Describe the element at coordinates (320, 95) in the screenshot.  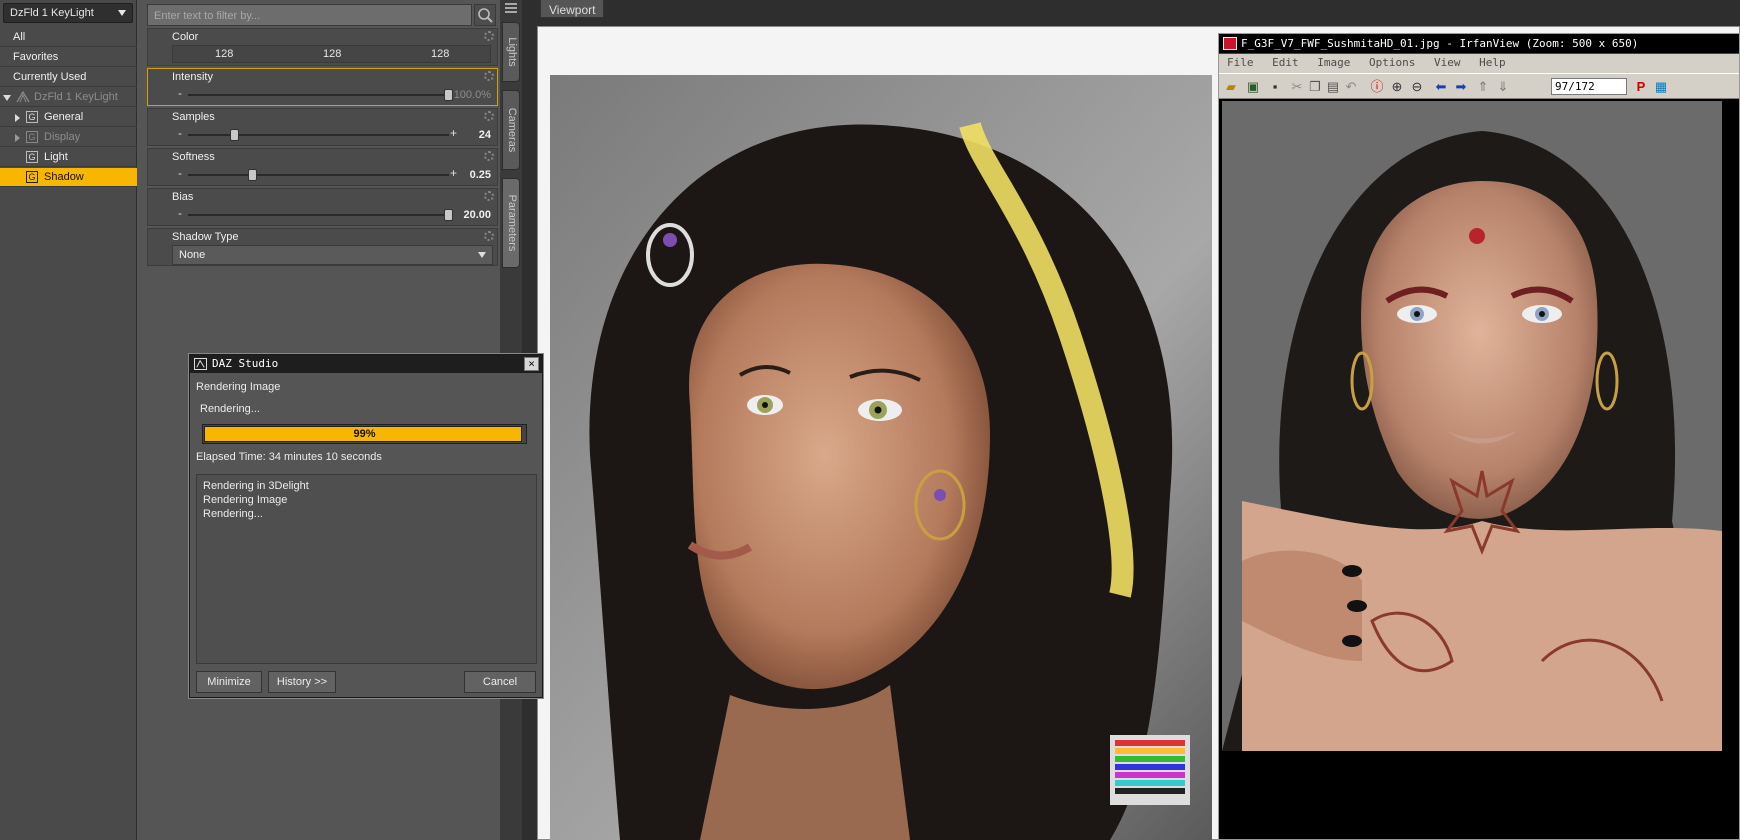
I see `intensity-slider` at that location.